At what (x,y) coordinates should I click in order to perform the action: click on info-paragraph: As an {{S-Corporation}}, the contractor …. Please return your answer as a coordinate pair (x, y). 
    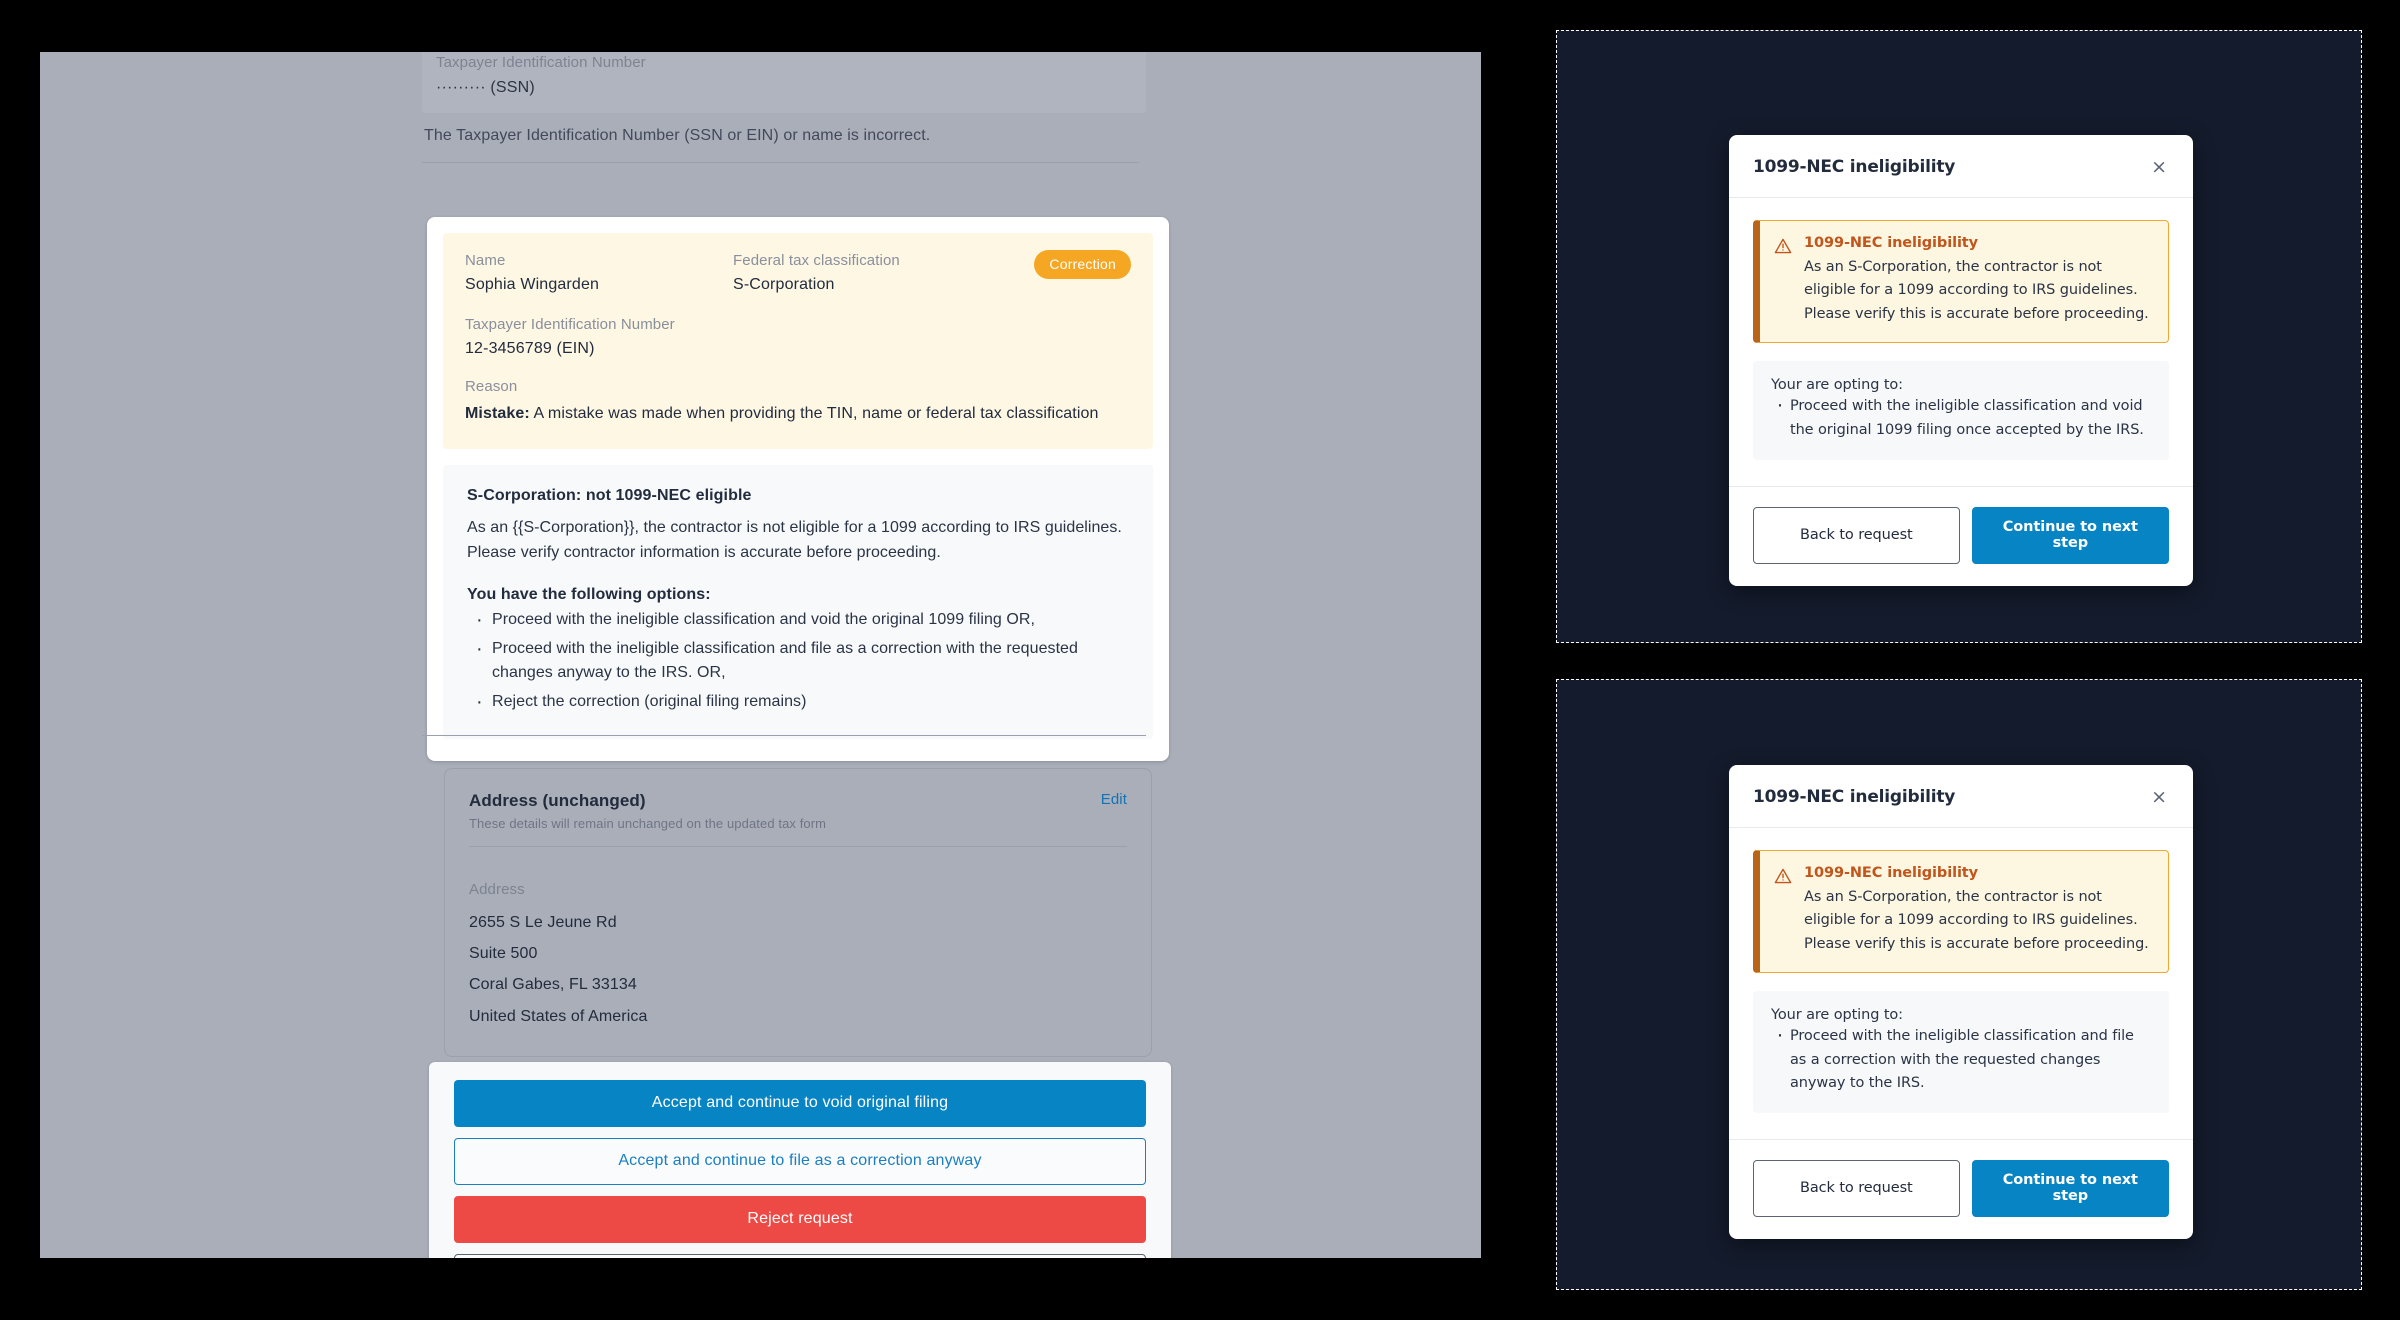
    Looking at the image, I should click on (794, 539).